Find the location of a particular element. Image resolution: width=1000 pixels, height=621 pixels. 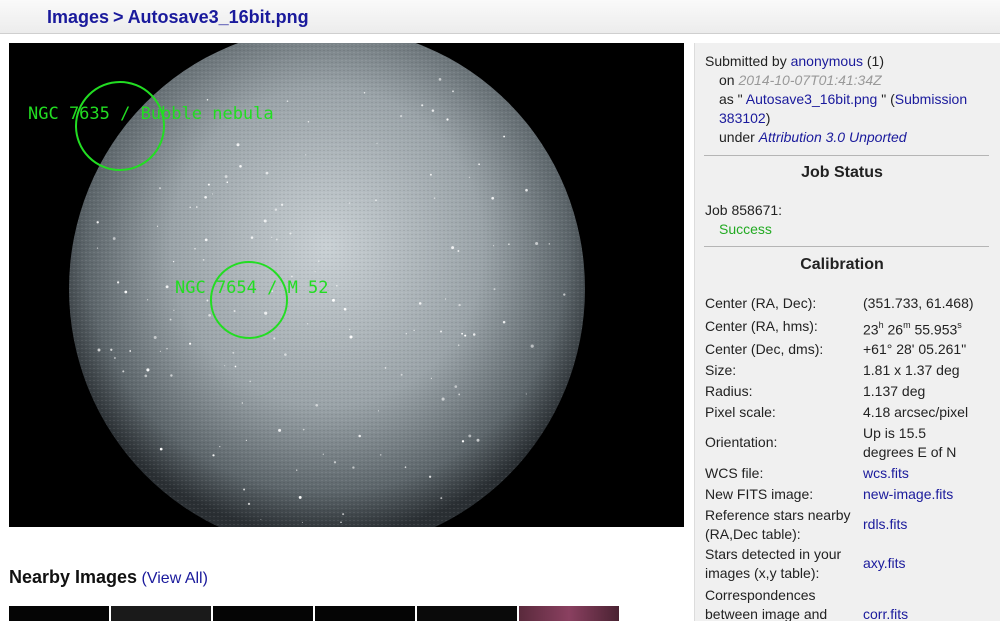

license-line: under Attribution 3.0 Unported is located at coordinates (813, 137).